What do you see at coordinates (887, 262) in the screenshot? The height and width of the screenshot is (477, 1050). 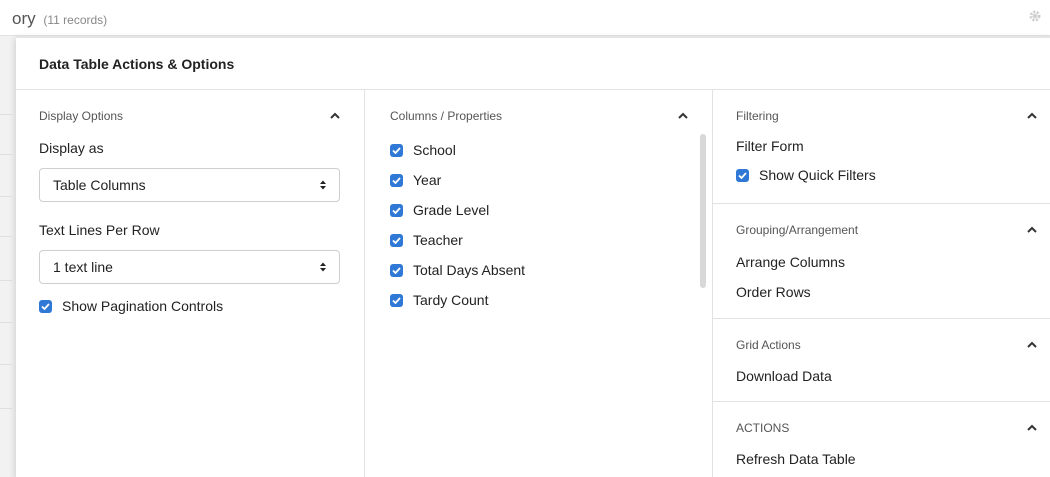 I see `arrange-columns-link: Arrange Columns` at bounding box center [887, 262].